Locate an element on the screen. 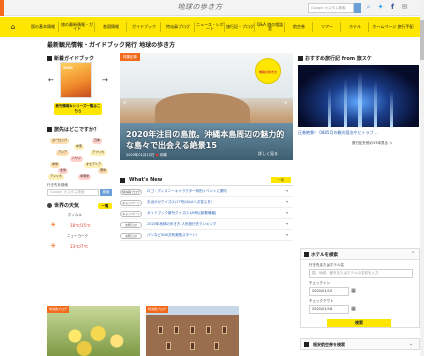  recommend-image is located at coordinates (358, 96).